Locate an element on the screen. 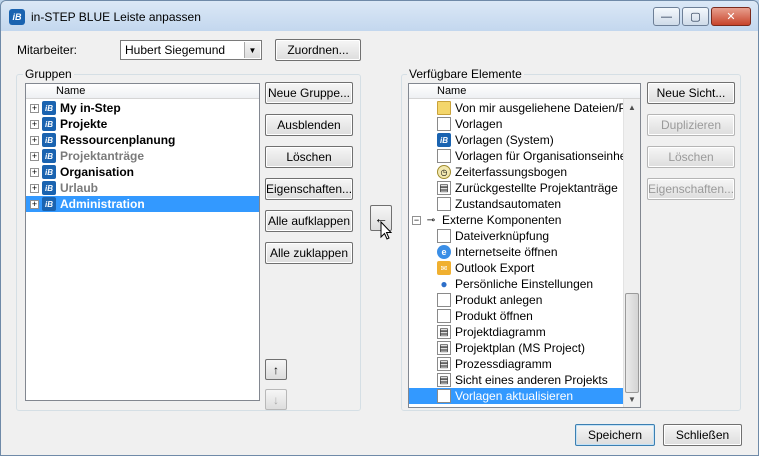  close-window-button: ✕ is located at coordinates (731, 16).